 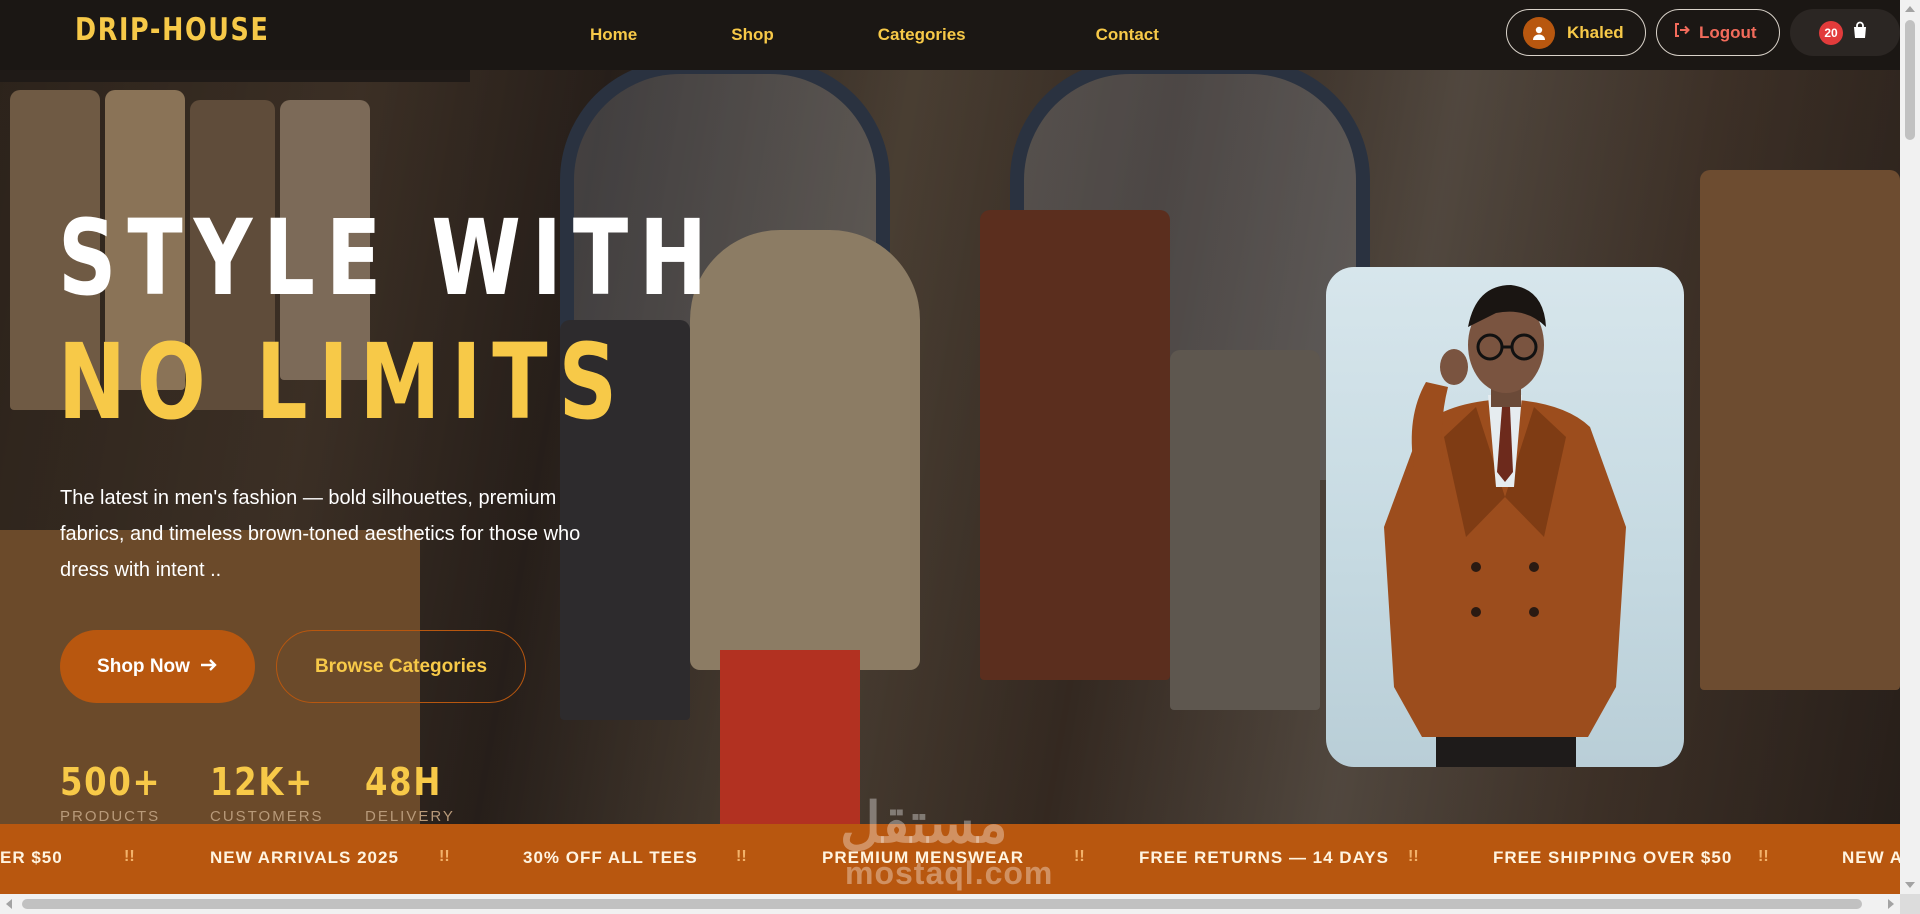 I want to click on browse-categories-label: Browse Categories, so click(x=401, y=666).